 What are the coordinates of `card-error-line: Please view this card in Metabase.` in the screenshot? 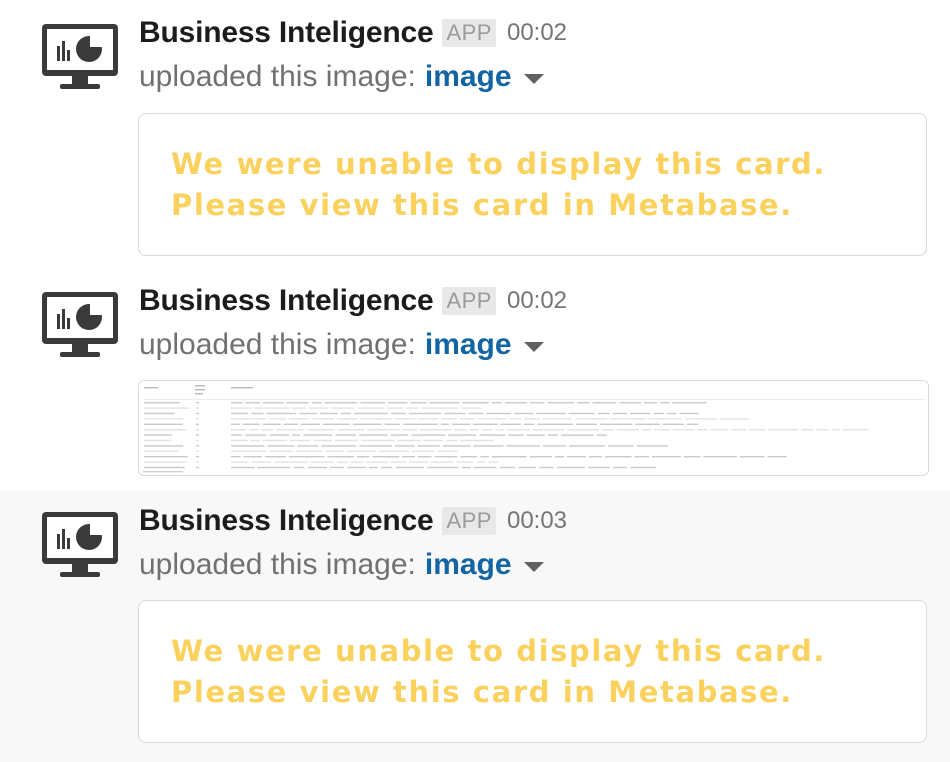 It's located at (482, 692).